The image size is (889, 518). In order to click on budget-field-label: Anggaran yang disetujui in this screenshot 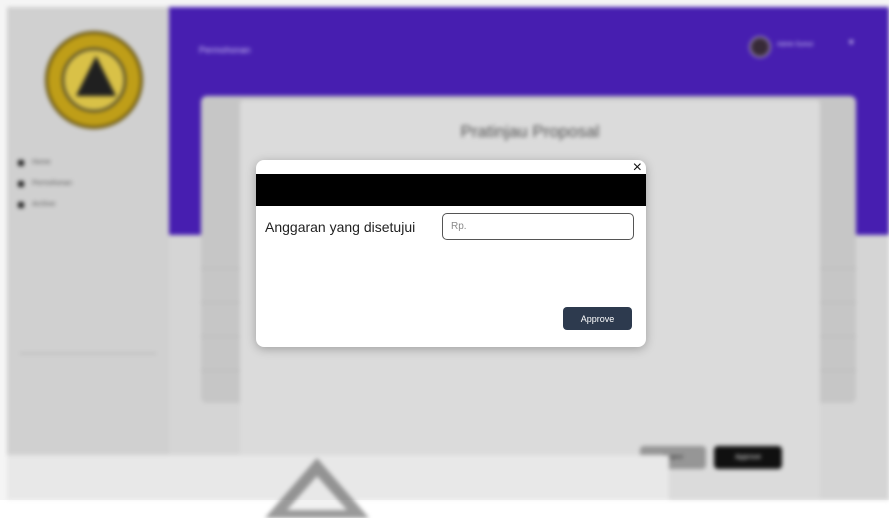, I will do `click(340, 227)`.